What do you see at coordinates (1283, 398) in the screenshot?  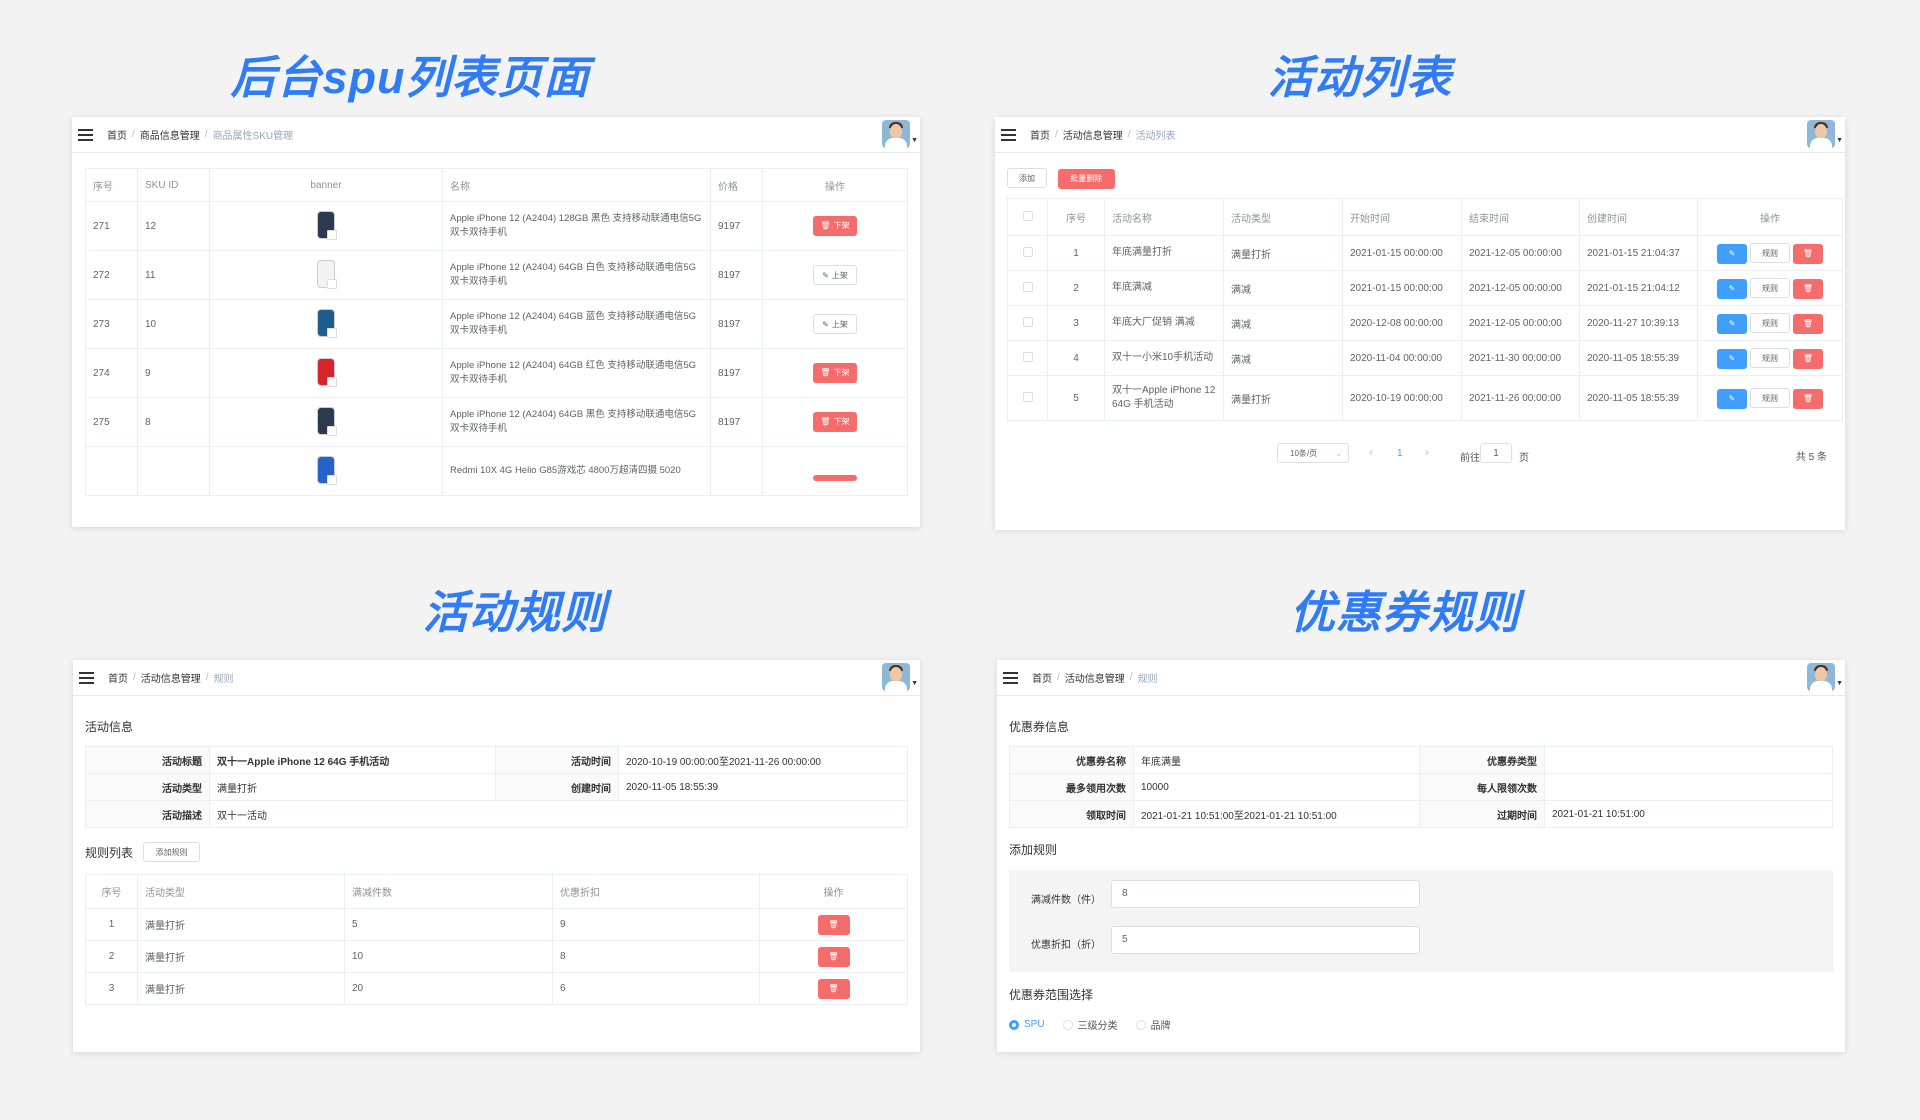 I see `cell-type: 满量打折` at bounding box center [1283, 398].